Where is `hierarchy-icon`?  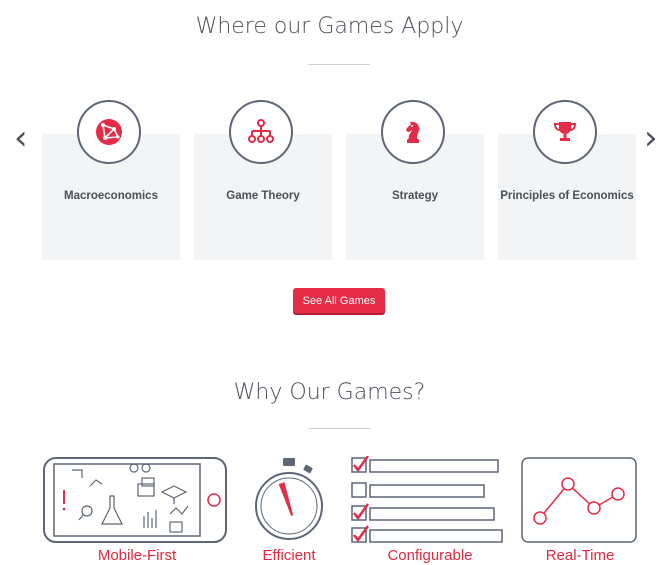
hierarchy-icon is located at coordinates (261, 132).